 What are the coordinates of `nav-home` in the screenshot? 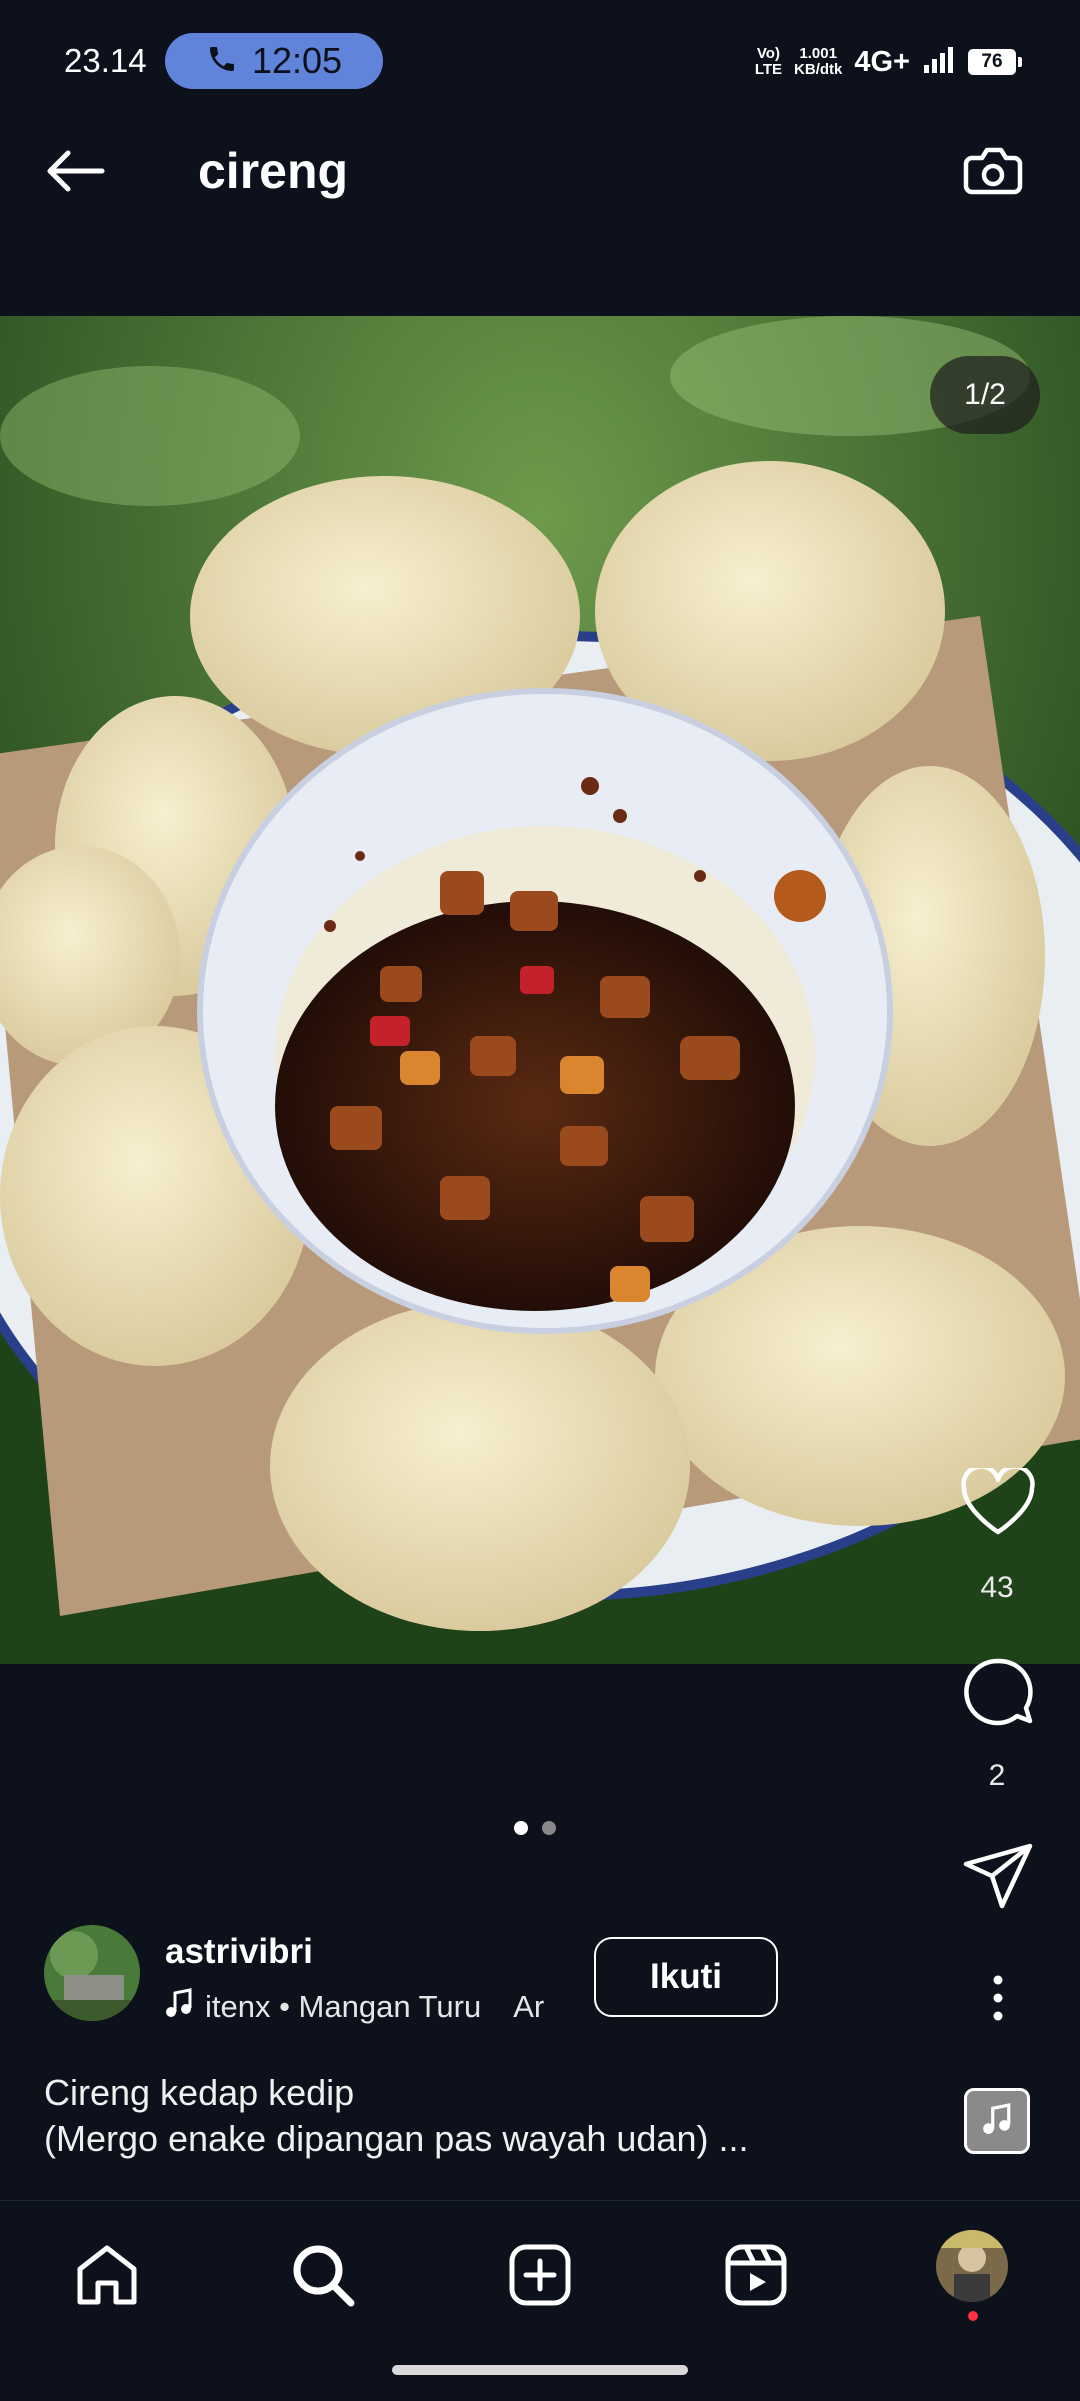 It's located at (107, 2277).